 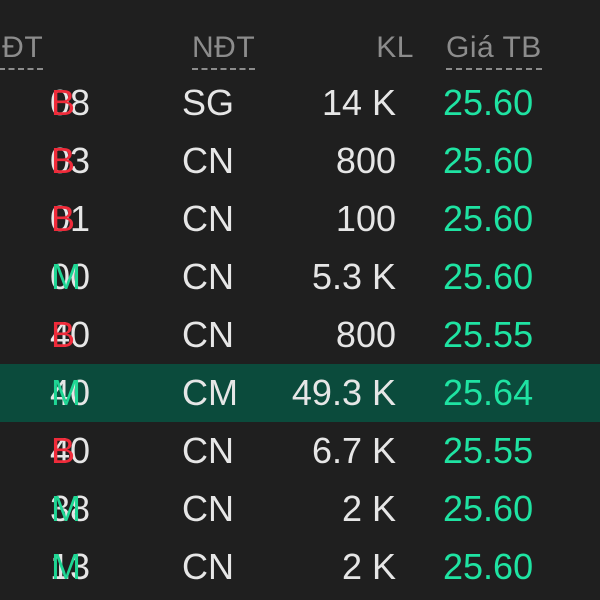 I want to click on volume-cell: 14 K, so click(x=358, y=102).